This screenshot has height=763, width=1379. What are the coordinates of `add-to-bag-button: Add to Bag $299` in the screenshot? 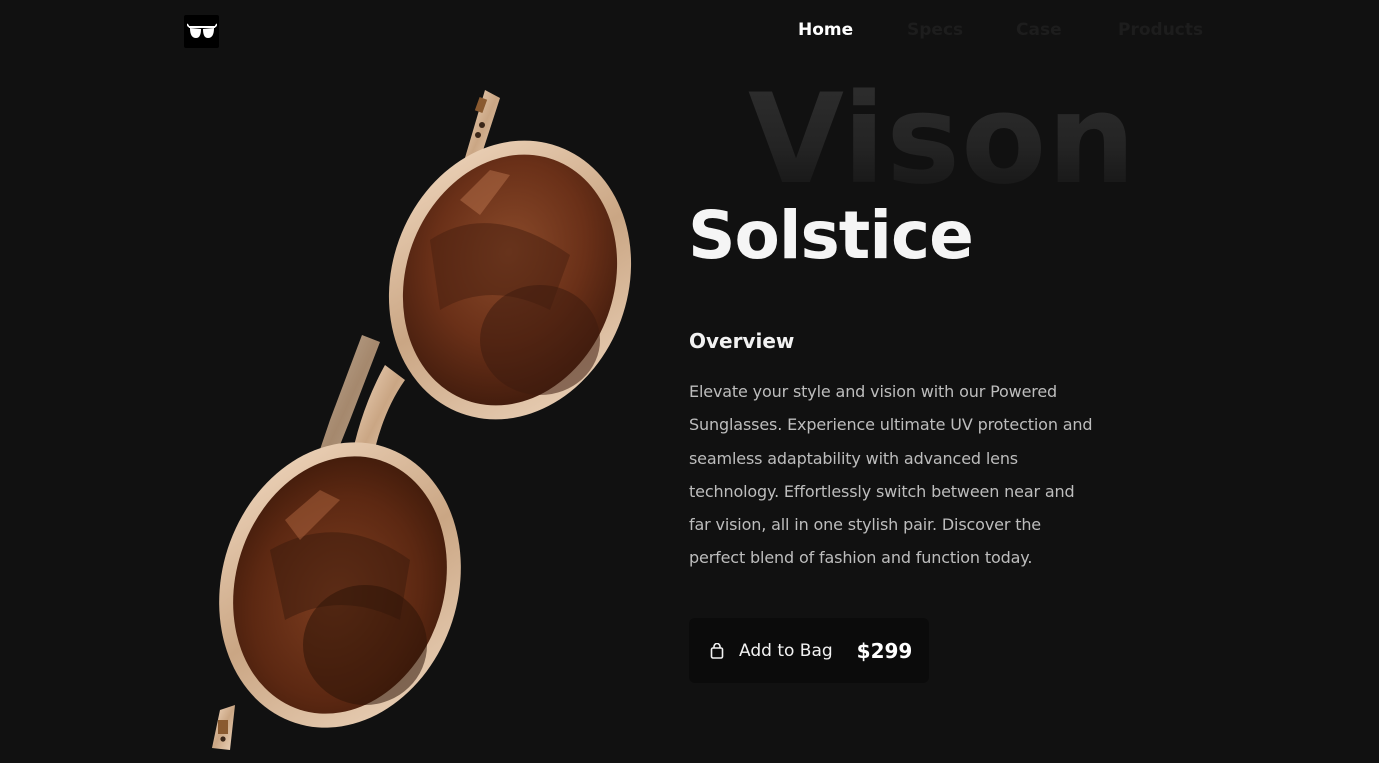 It's located at (809, 650).